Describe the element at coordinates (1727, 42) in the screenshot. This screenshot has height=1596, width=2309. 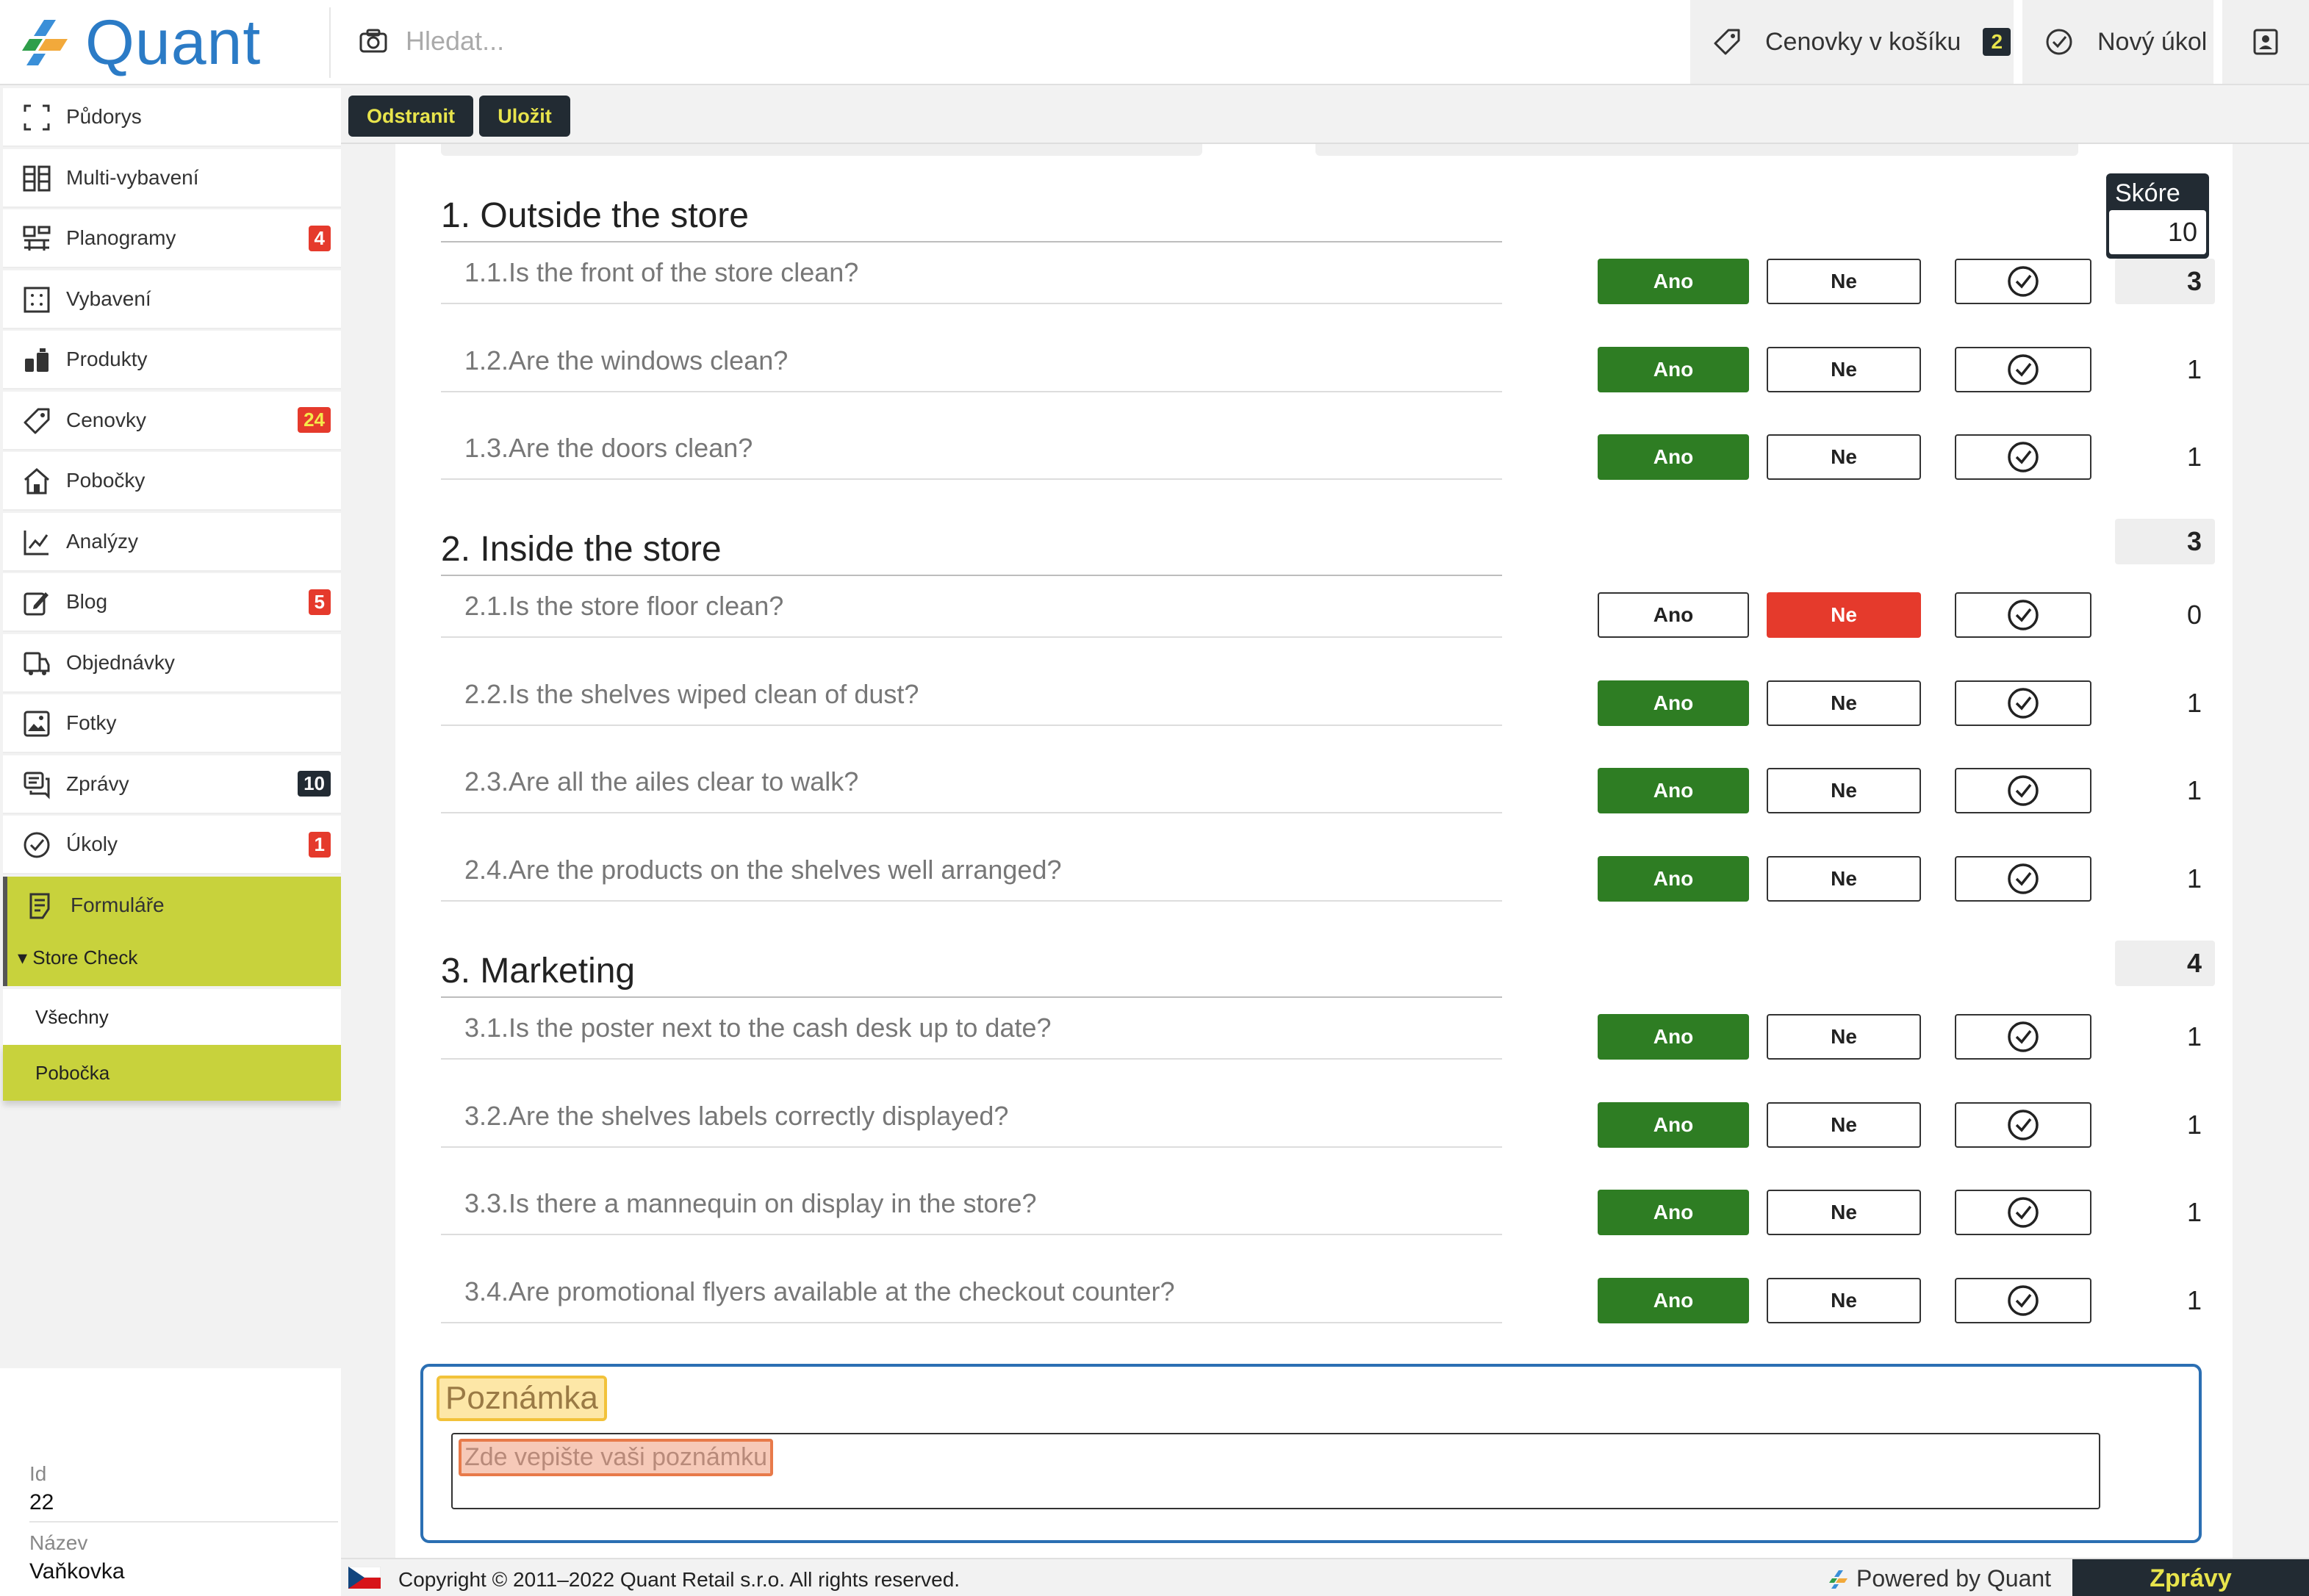
I see `price-tag-icon` at that location.